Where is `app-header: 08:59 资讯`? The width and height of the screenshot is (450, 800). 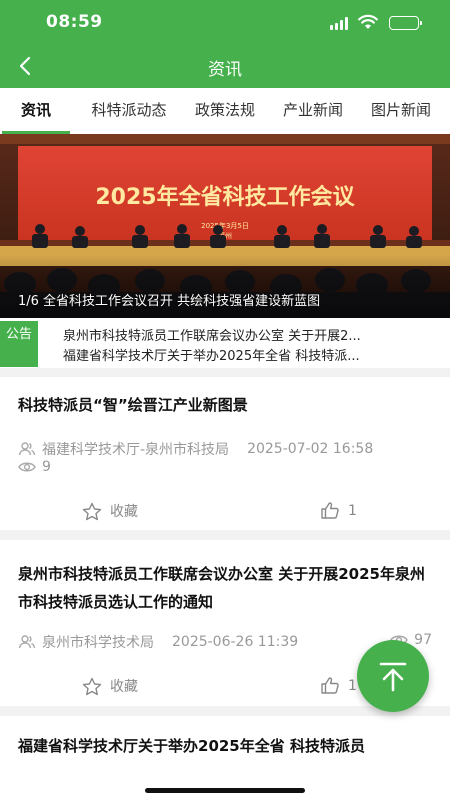 app-header: 08:59 资讯 is located at coordinates (225, 44).